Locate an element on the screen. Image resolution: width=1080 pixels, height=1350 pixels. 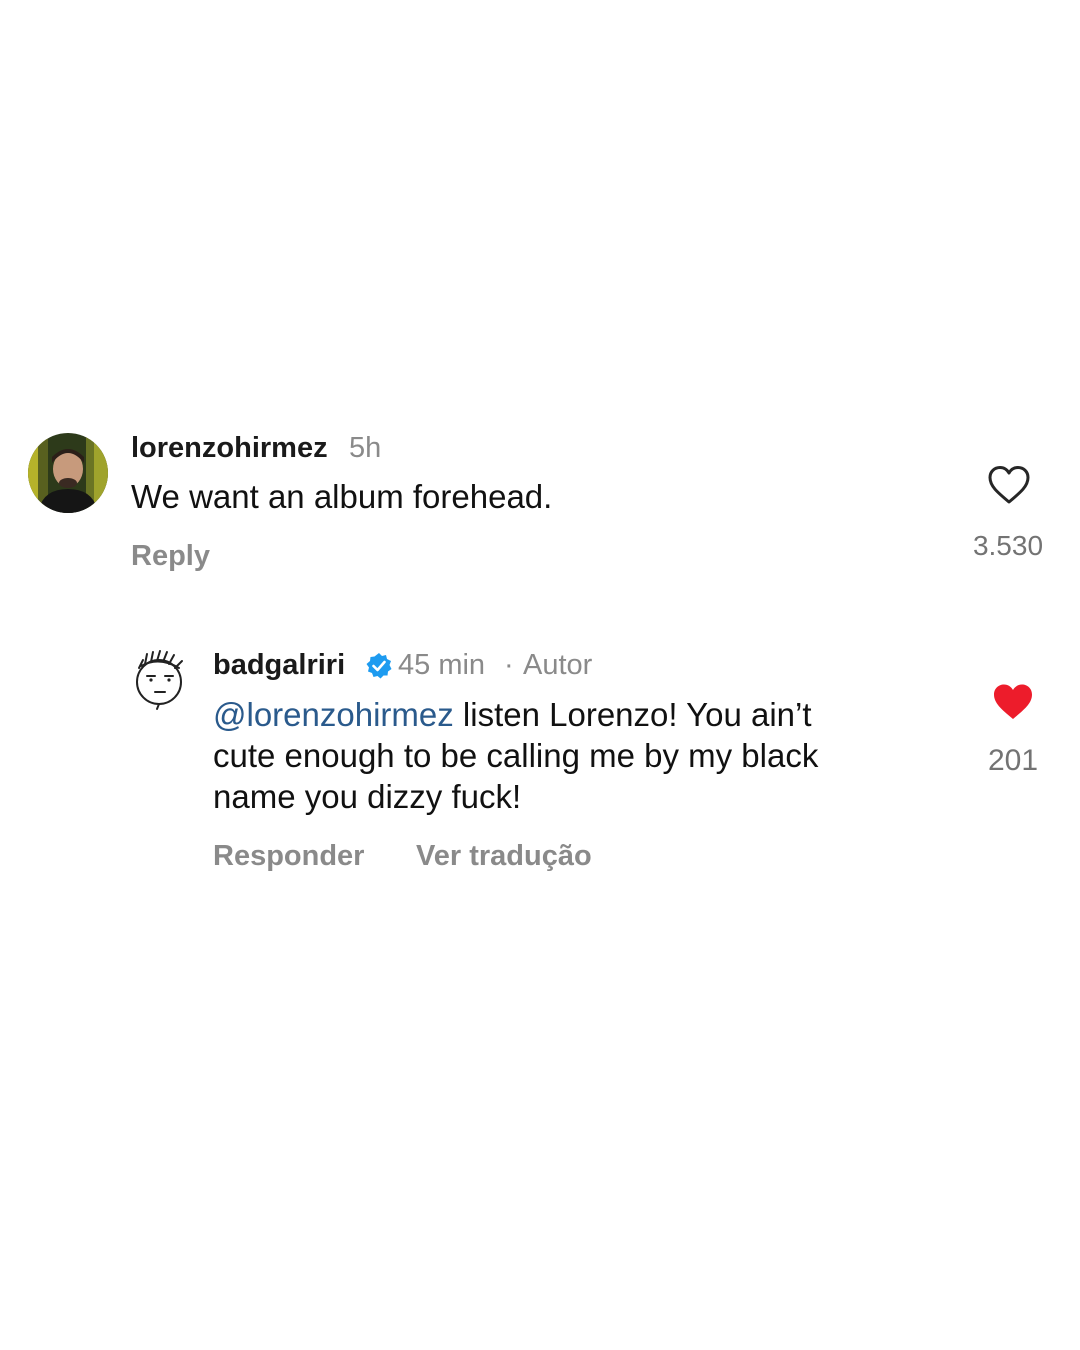
username-badgalriri: badgalriri is located at coordinates (279, 665).